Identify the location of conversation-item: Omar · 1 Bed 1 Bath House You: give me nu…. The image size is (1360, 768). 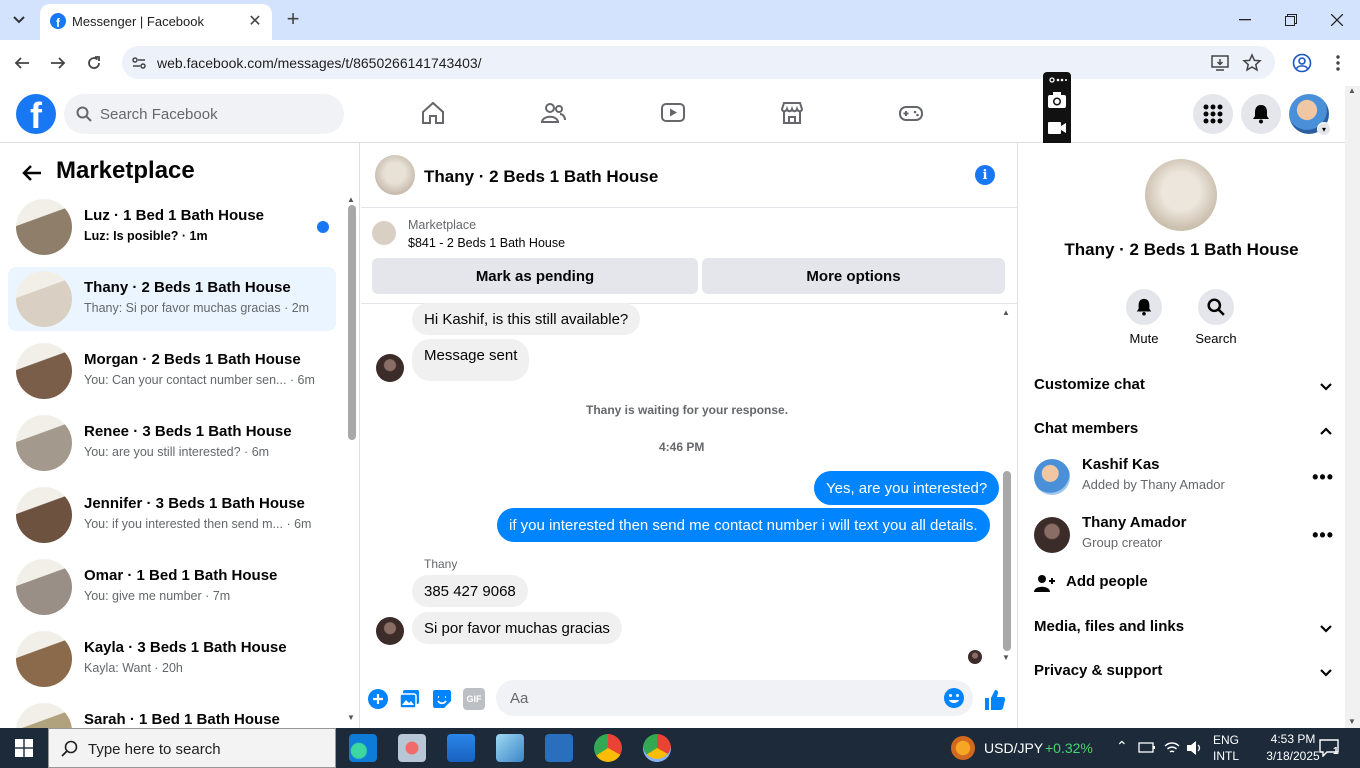
(172, 587).